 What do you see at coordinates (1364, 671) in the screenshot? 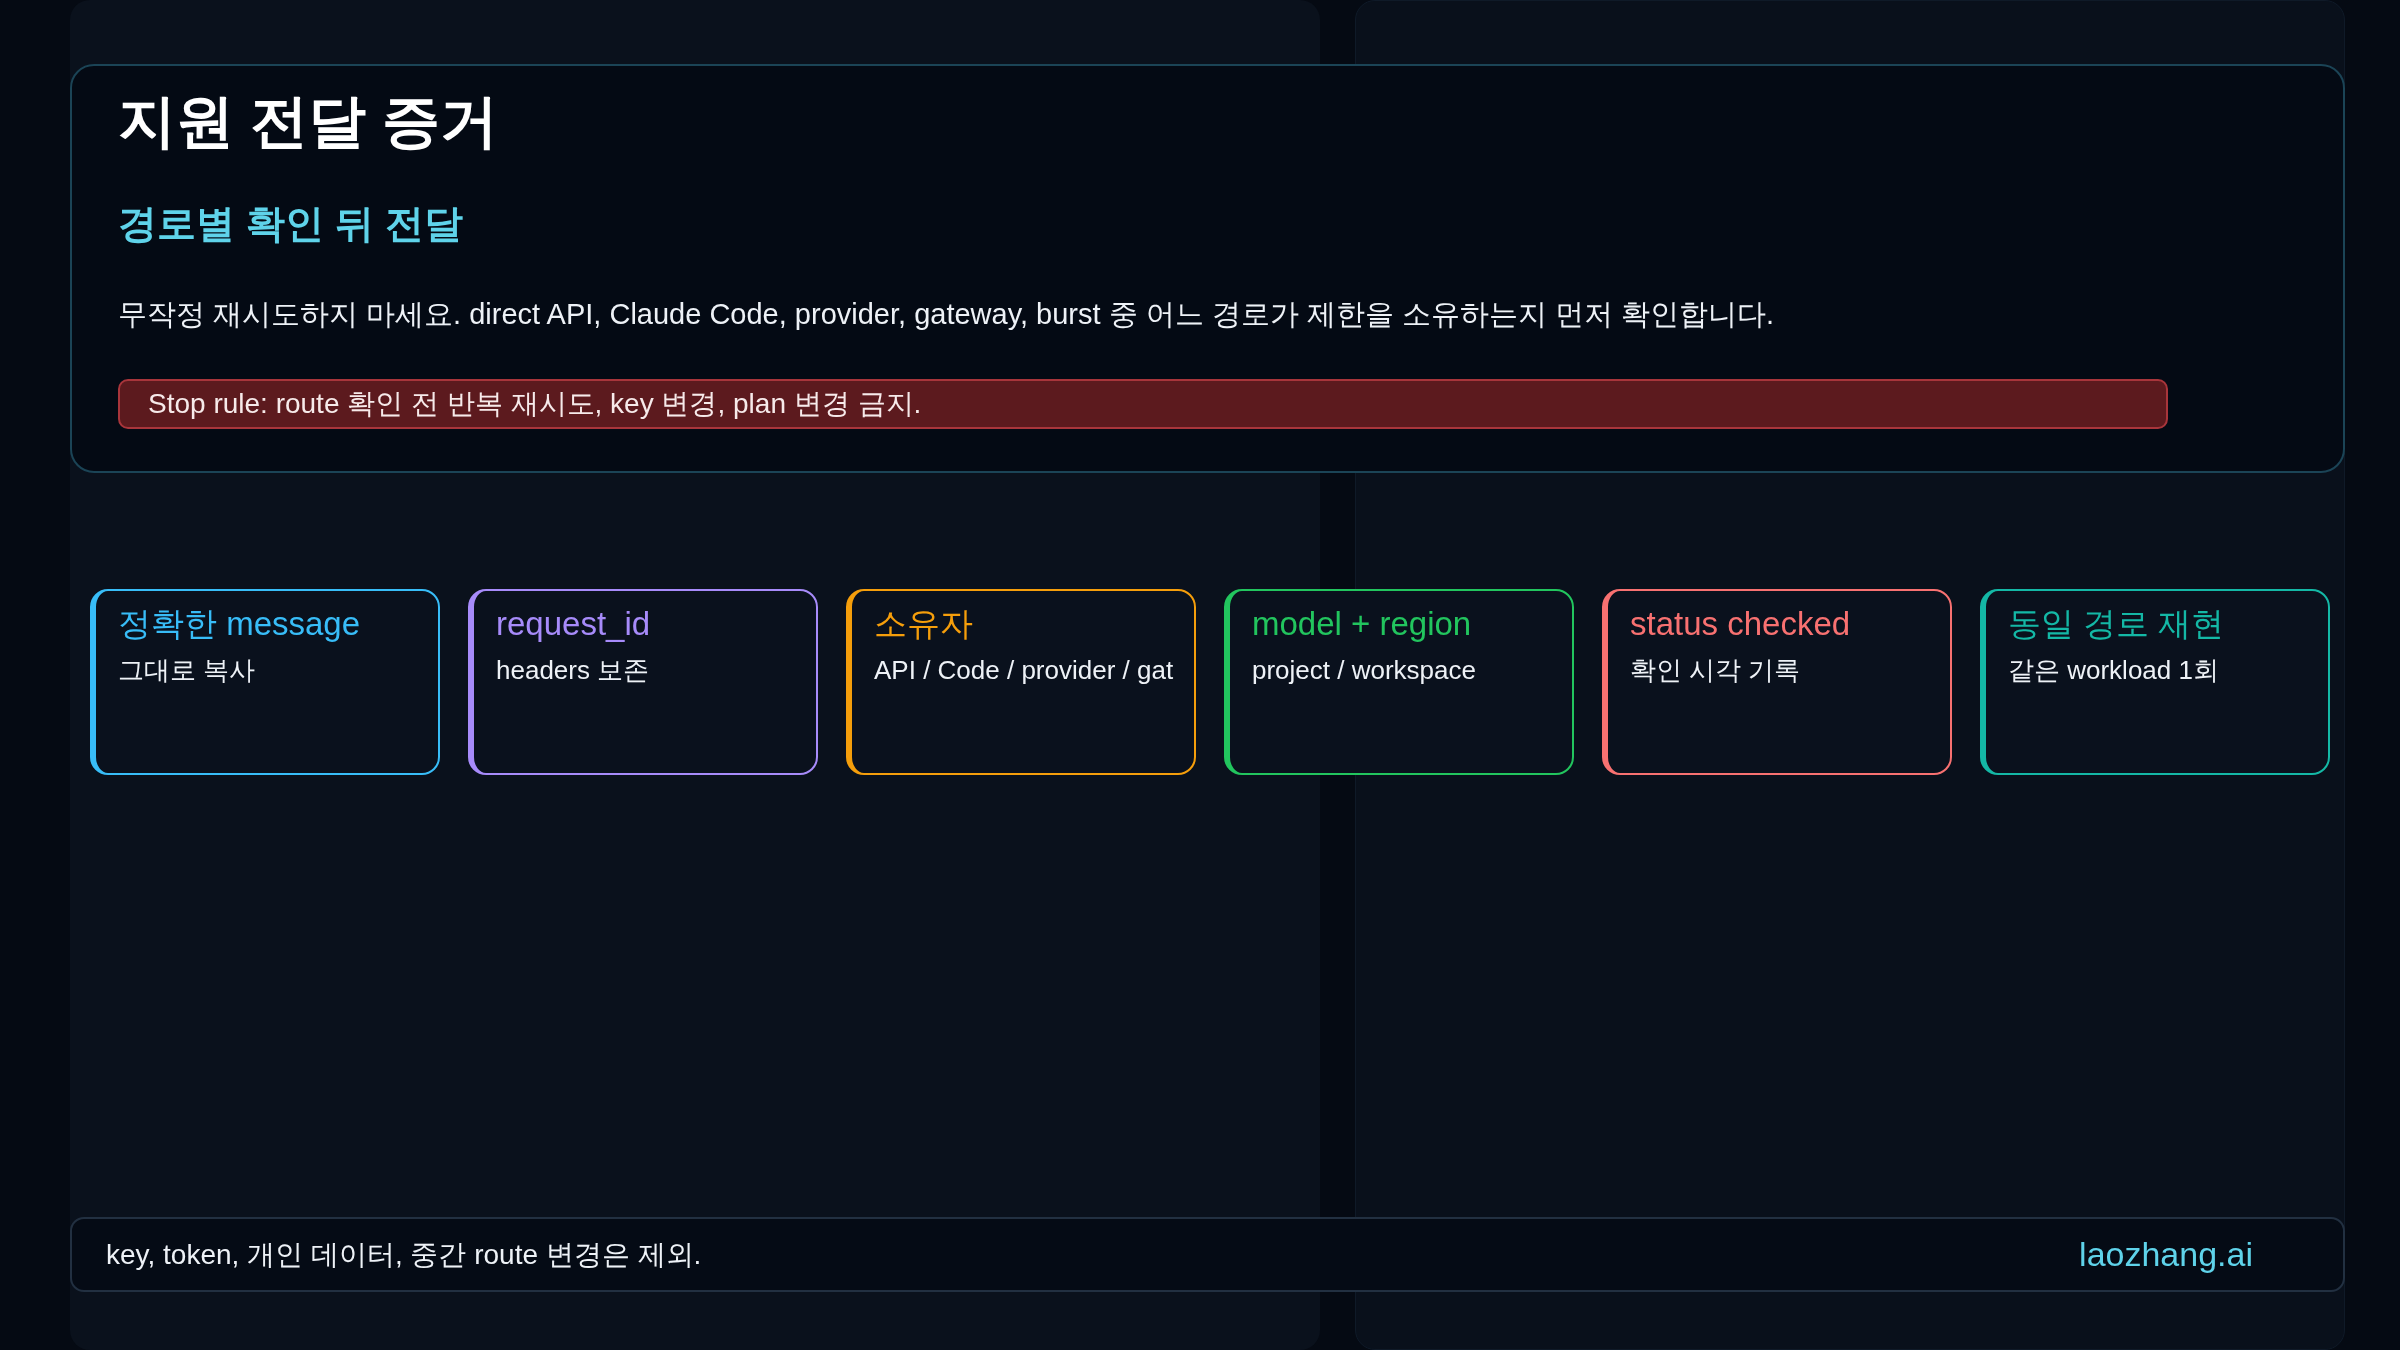
I see `card-text: project / workspace` at bounding box center [1364, 671].